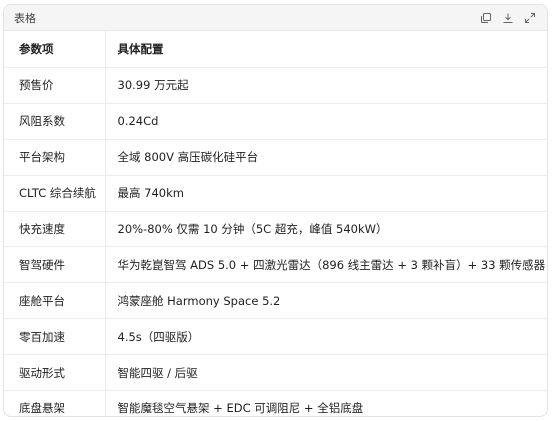 The width and height of the screenshot is (554, 421). I want to click on expand-icon, so click(530, 18).